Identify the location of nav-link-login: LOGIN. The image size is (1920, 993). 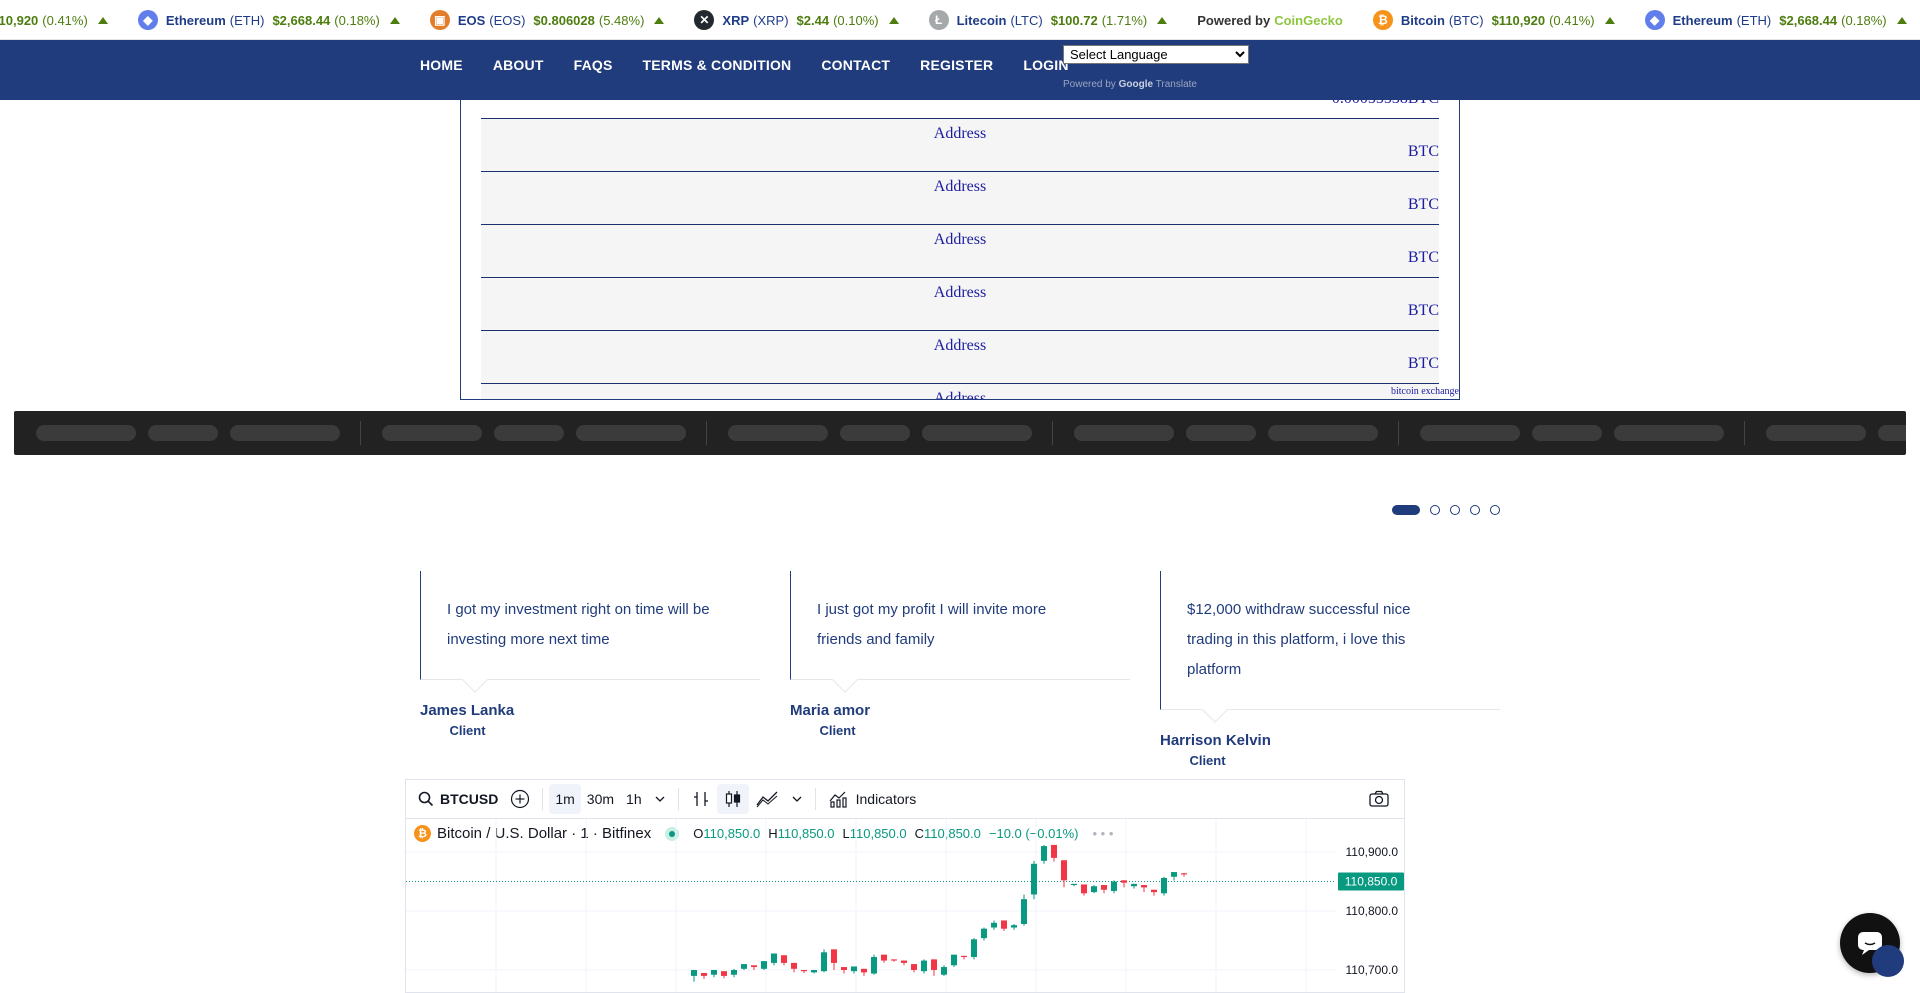
(1045, 65).